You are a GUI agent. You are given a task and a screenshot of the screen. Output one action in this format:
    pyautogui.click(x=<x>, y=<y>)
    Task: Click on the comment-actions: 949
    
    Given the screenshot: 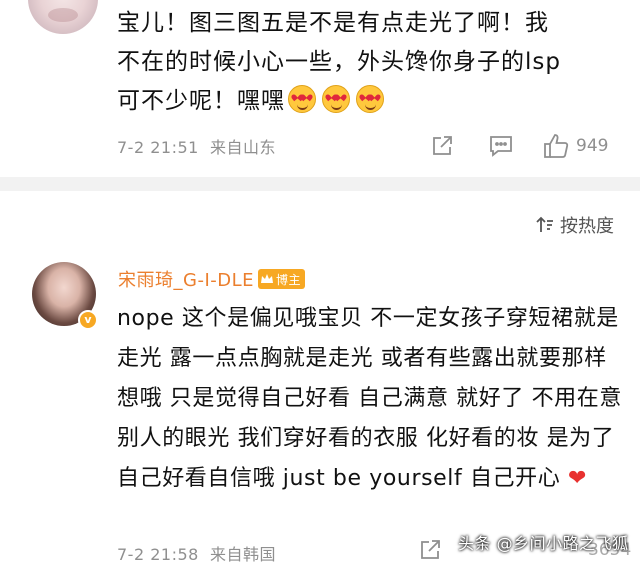 What is the action you would take?
    pyautogui.click(x=320, y=146)
    